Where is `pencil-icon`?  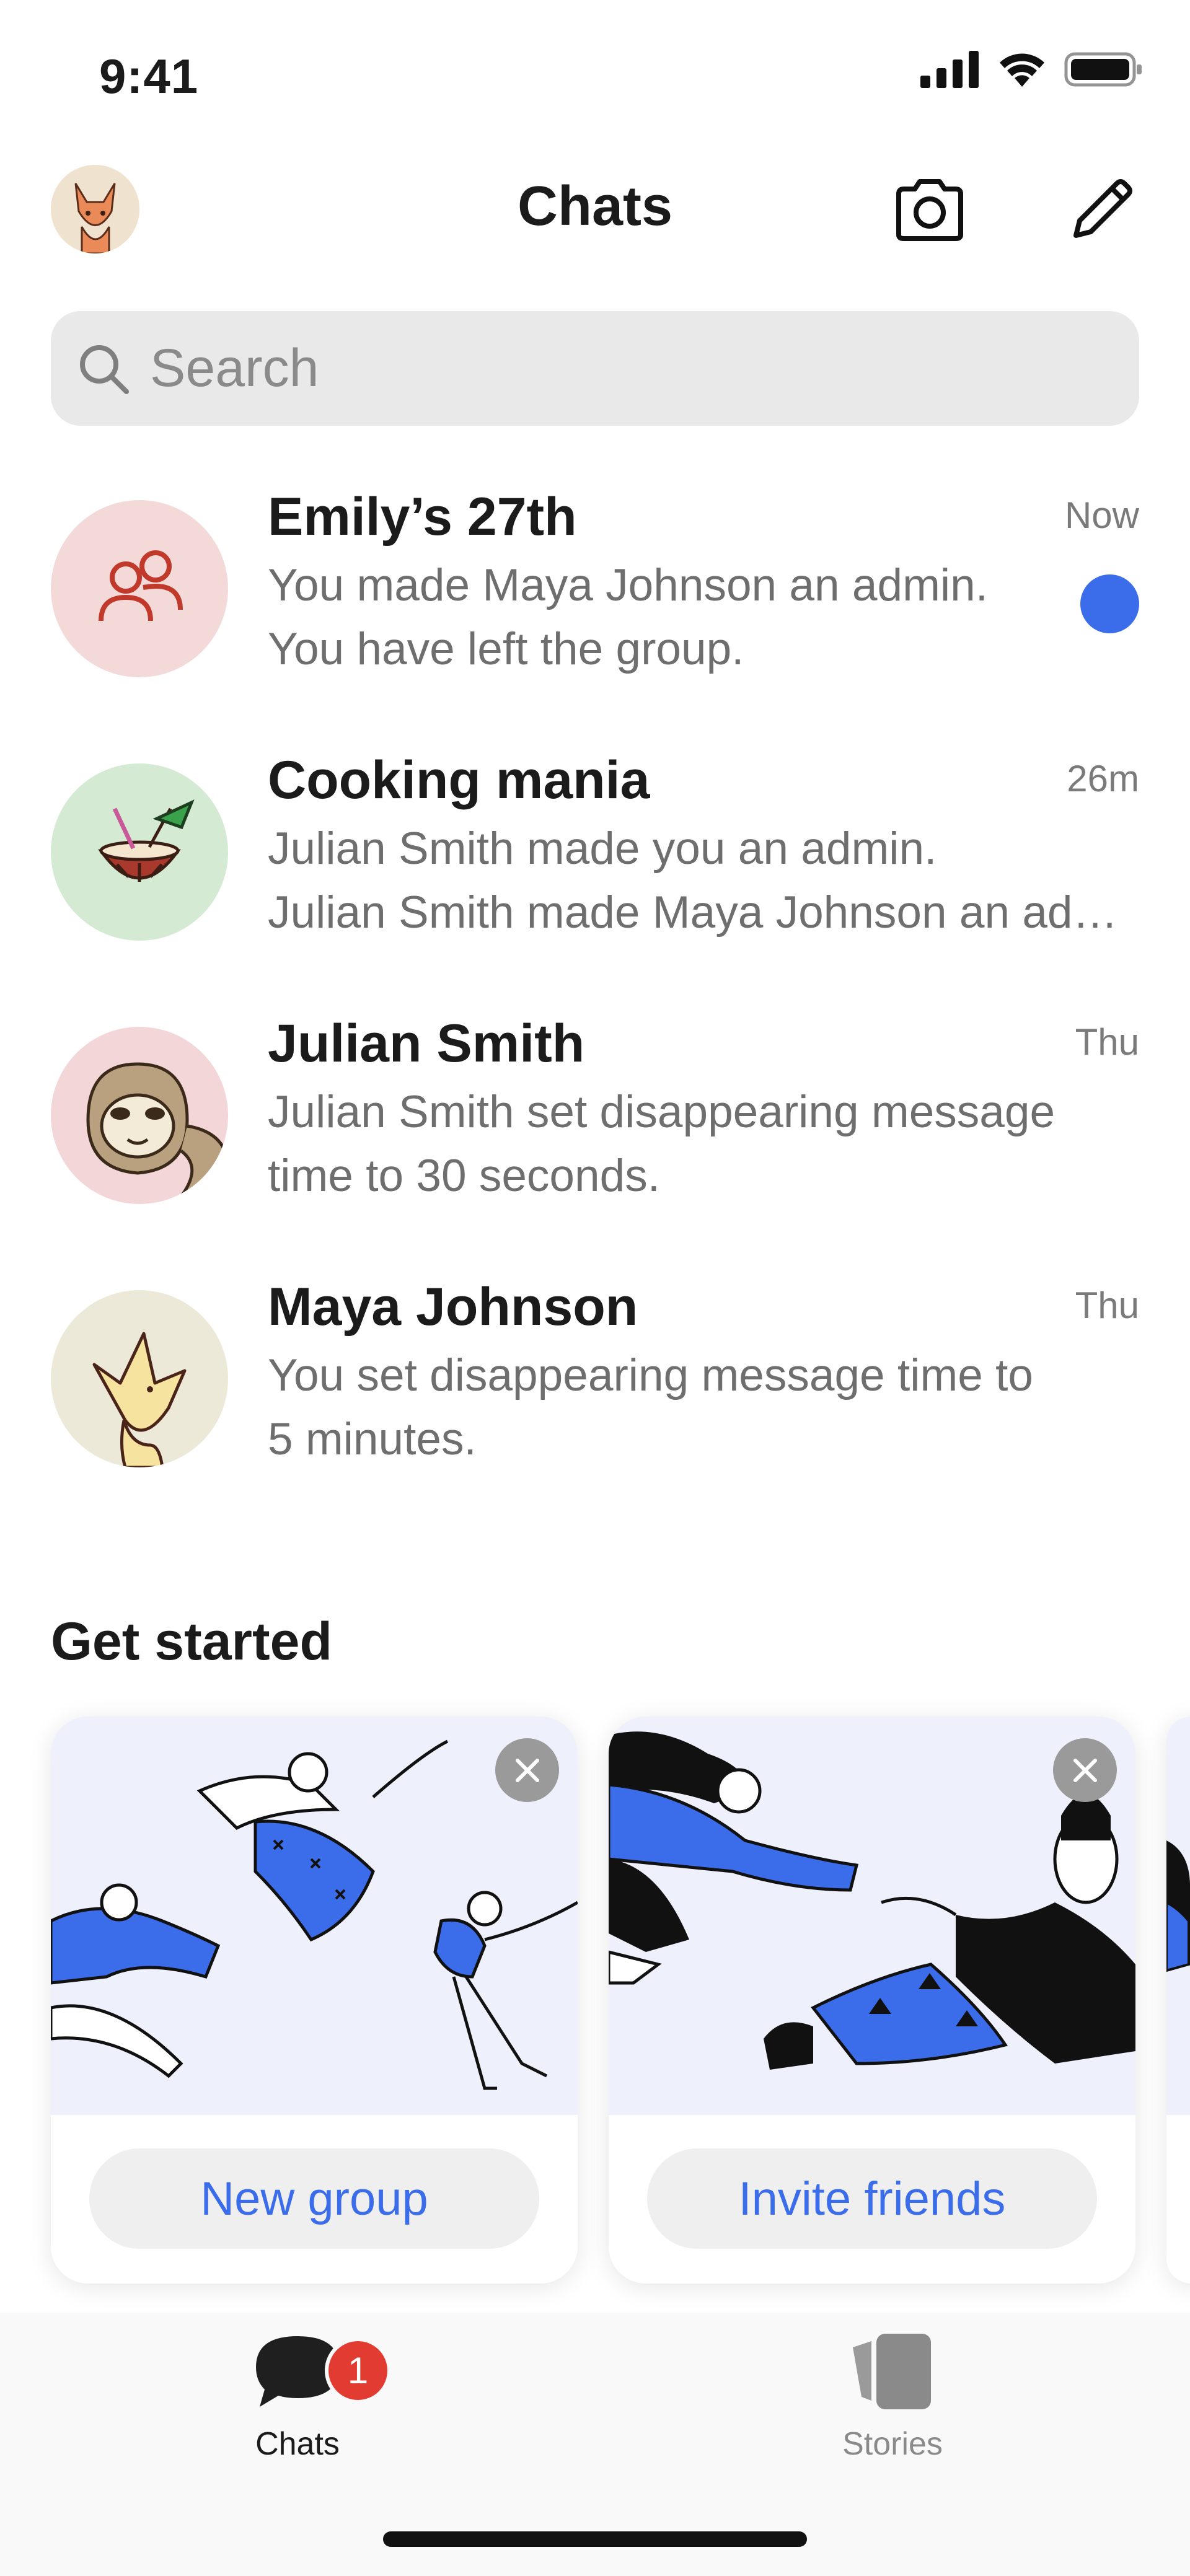 pencil-icon is located at coordinates (1102, 208).